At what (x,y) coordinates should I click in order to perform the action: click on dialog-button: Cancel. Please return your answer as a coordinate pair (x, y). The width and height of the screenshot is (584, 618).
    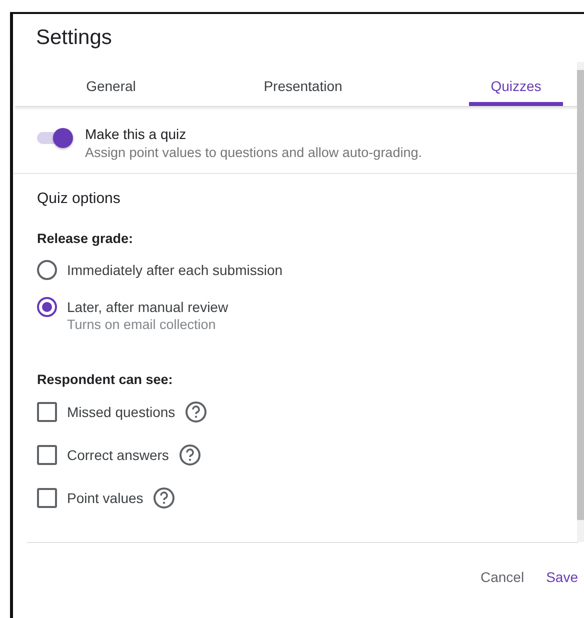
    Looking at the image, I should click on (502, 577).